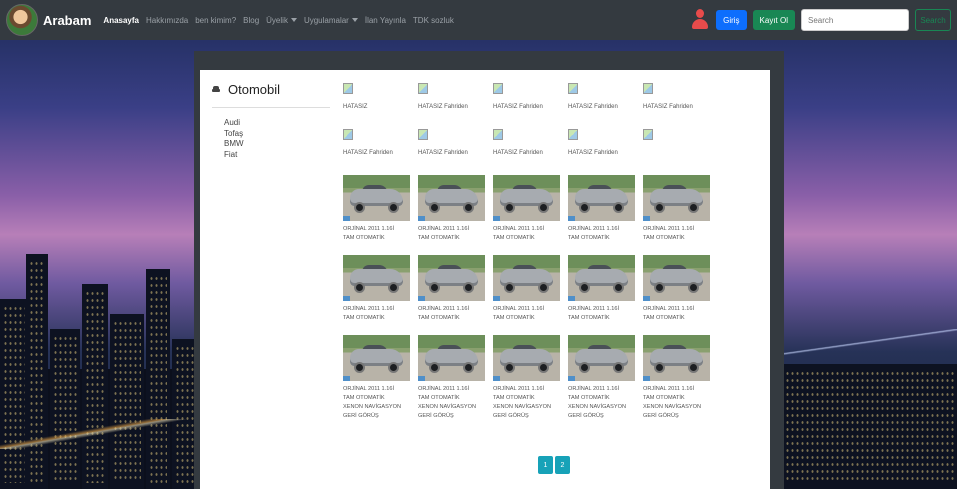  I want to click on page-button-1: 1, so click(545, 465).